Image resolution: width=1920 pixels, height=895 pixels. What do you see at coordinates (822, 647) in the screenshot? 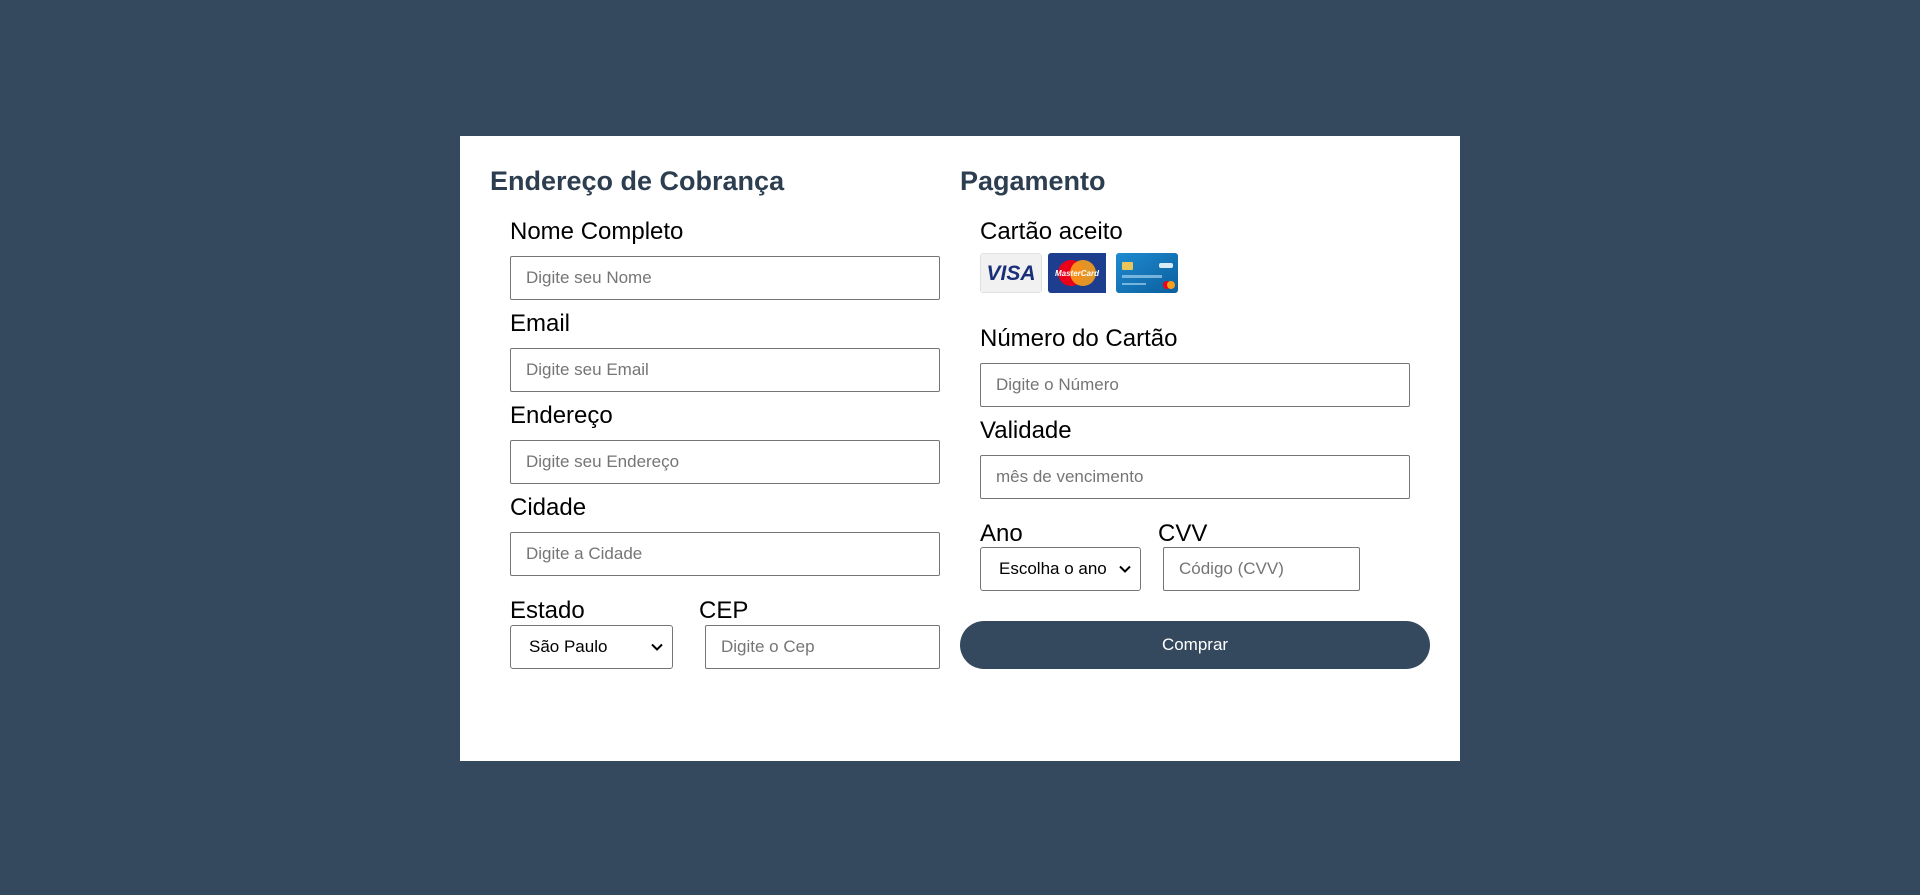
I see `zip-input` at bounding box center [822, 647].